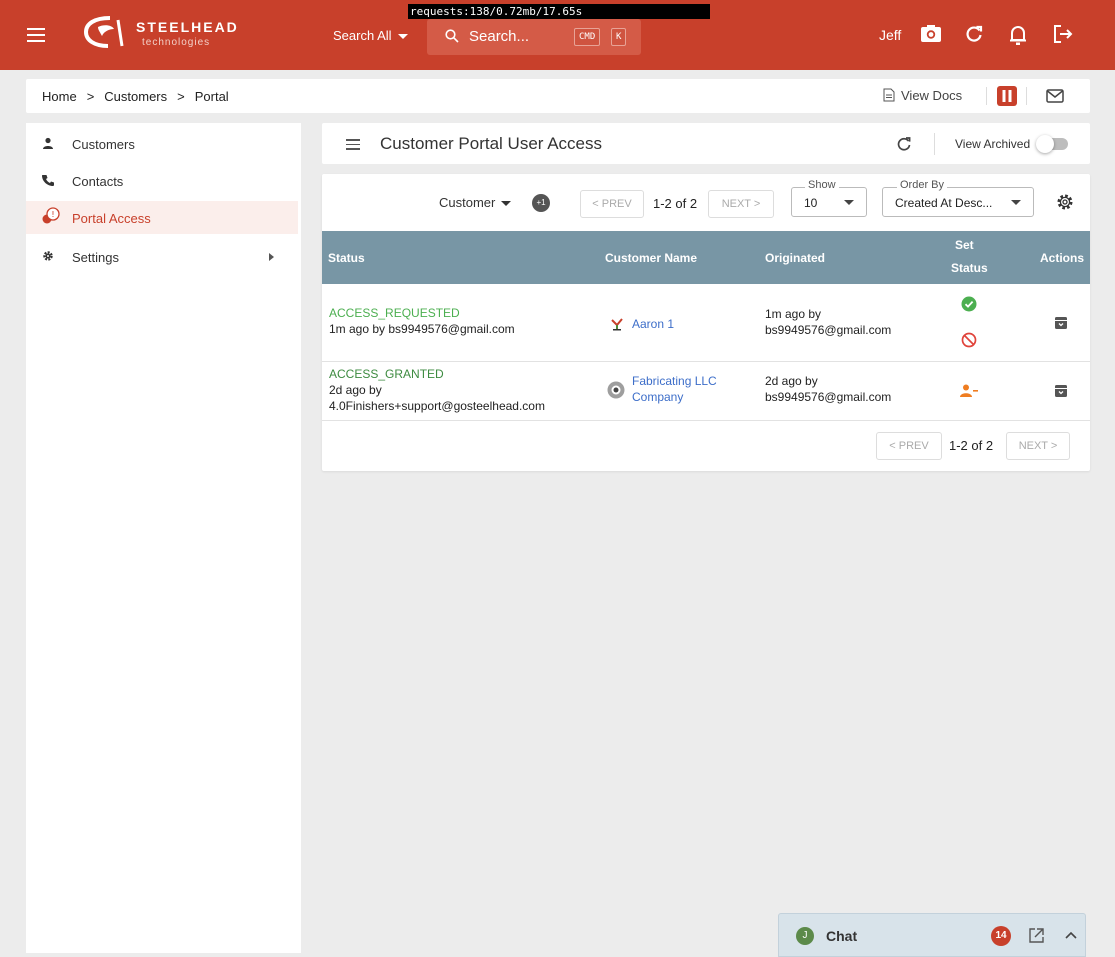 The width and height of the screenshot is (1115, 957). What do you see at coordinates (587, 37) in the screenshot?
I see `kbd-cmd: CMD` at bounding box center [587, 37].